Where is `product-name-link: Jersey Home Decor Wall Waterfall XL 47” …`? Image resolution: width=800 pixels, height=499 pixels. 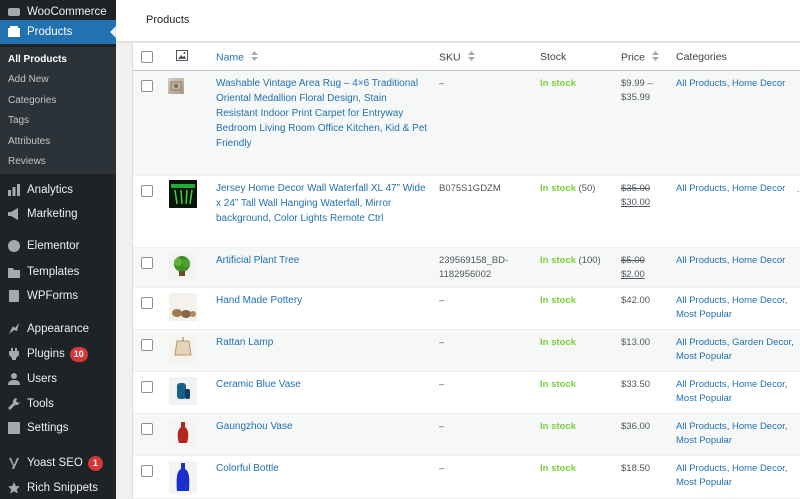 product-name-link: Jersey Home Decor Wall Waterfall XL 47” … is located at coordinates (322, 203).